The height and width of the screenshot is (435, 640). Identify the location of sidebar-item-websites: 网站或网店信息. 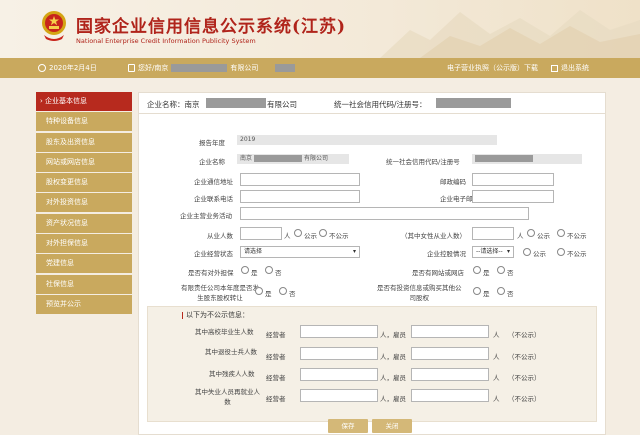
(84, 162).